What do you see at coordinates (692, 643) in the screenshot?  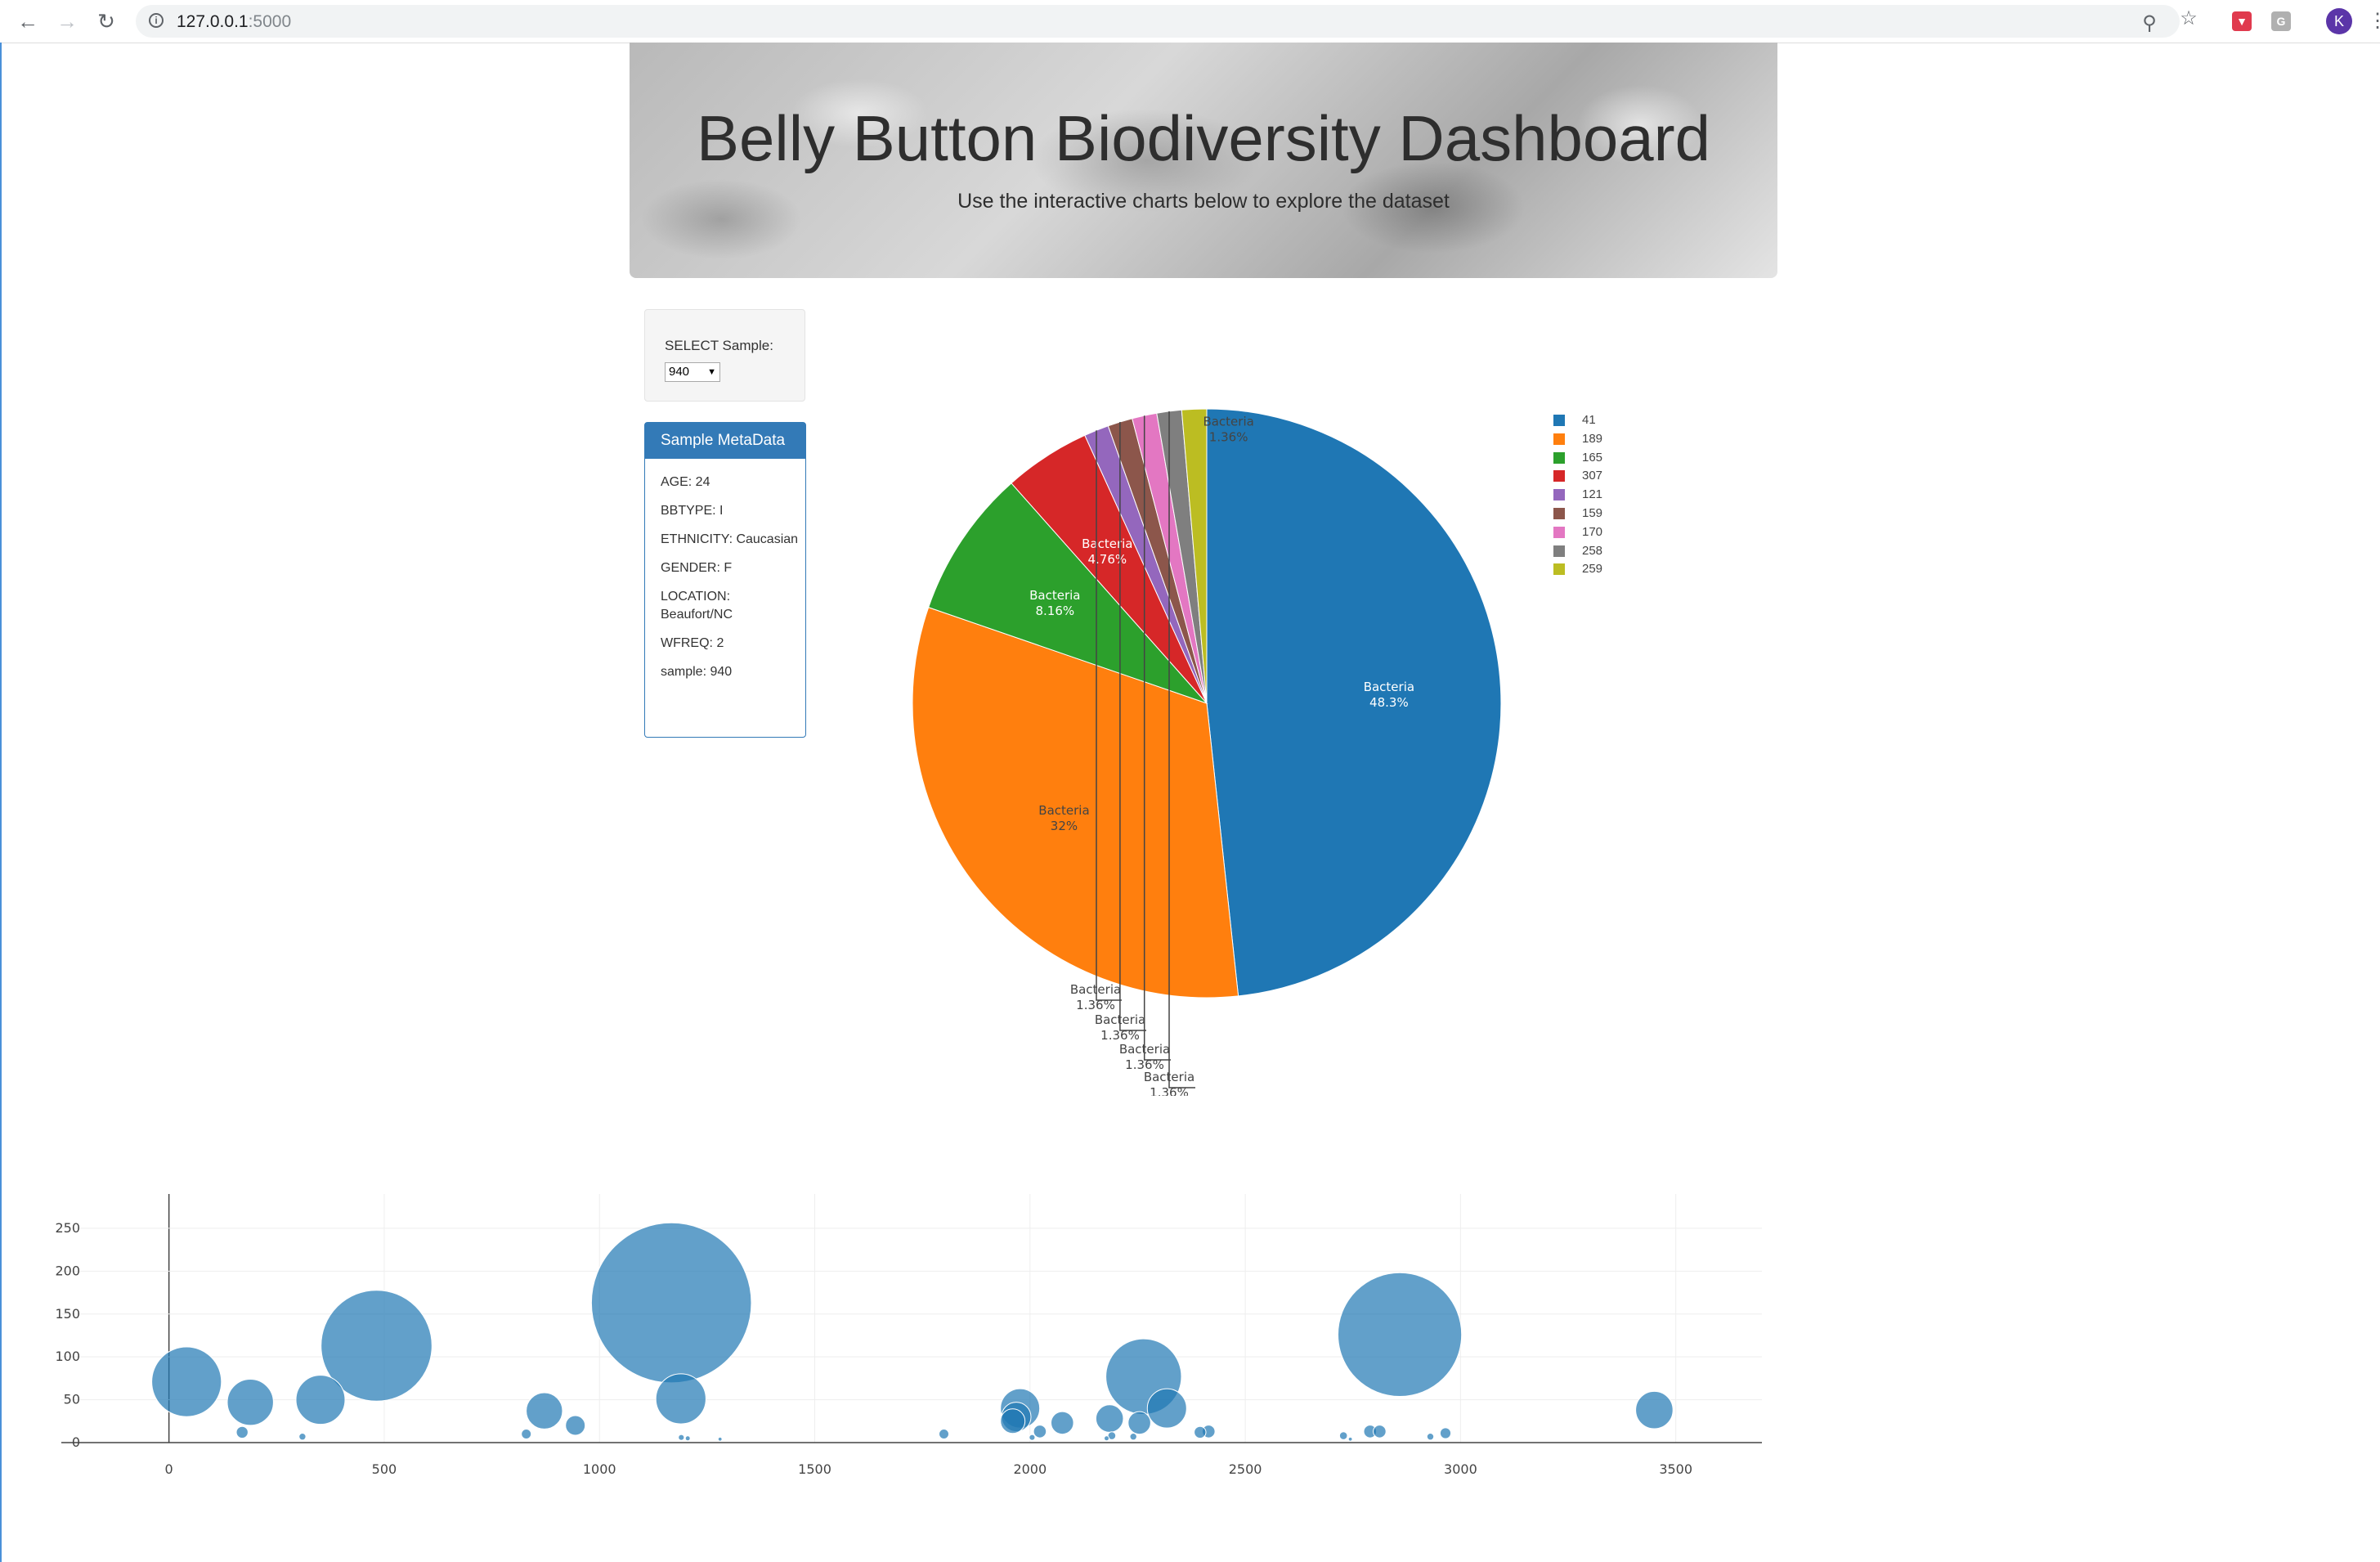 I see `metadata-item: WFREQ: 2` at bounding box center [692, 643].